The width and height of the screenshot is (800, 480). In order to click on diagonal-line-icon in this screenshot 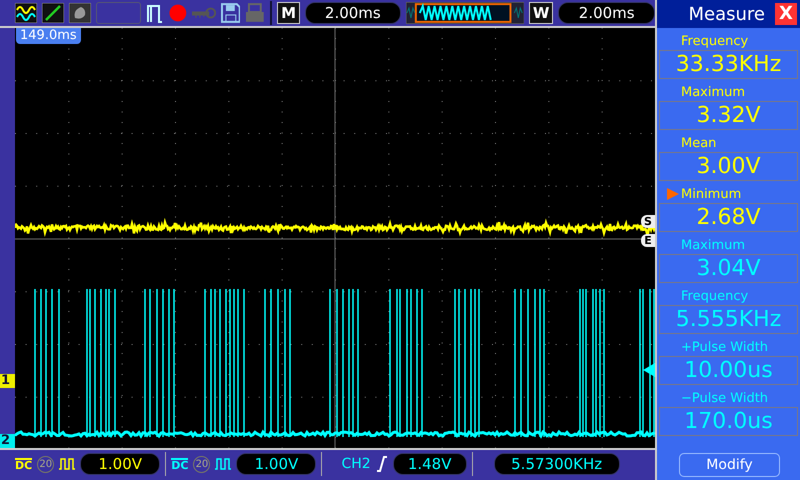, I will do `click(53, 13)`.